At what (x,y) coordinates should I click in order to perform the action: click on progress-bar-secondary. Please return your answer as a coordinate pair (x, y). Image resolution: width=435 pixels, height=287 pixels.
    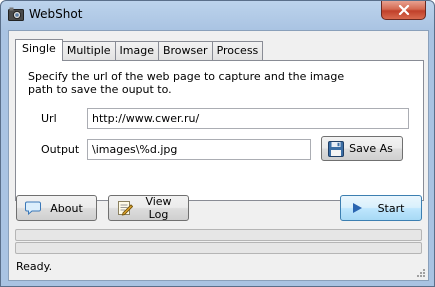
    Looking at the image, I should click on (218, 248).